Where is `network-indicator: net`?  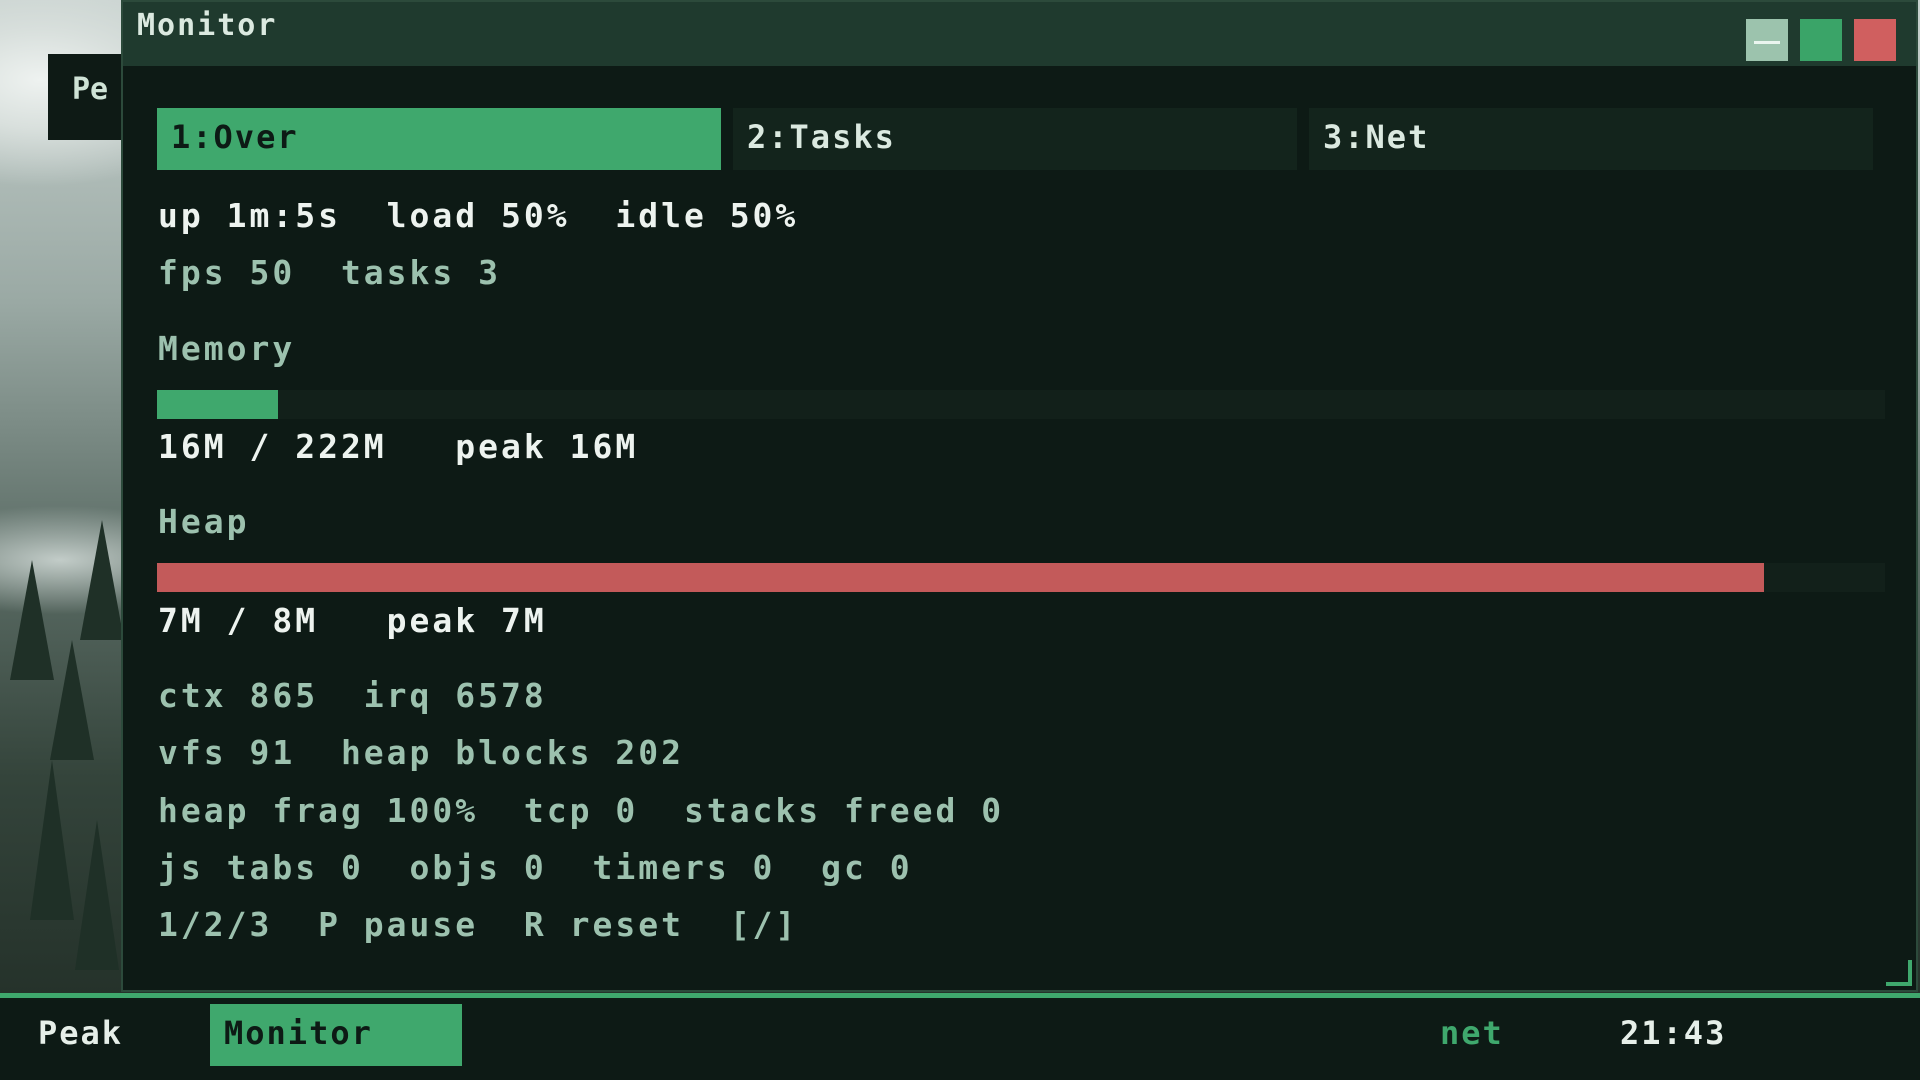 network-indicator: net is located at coordinates (1472, 1033).